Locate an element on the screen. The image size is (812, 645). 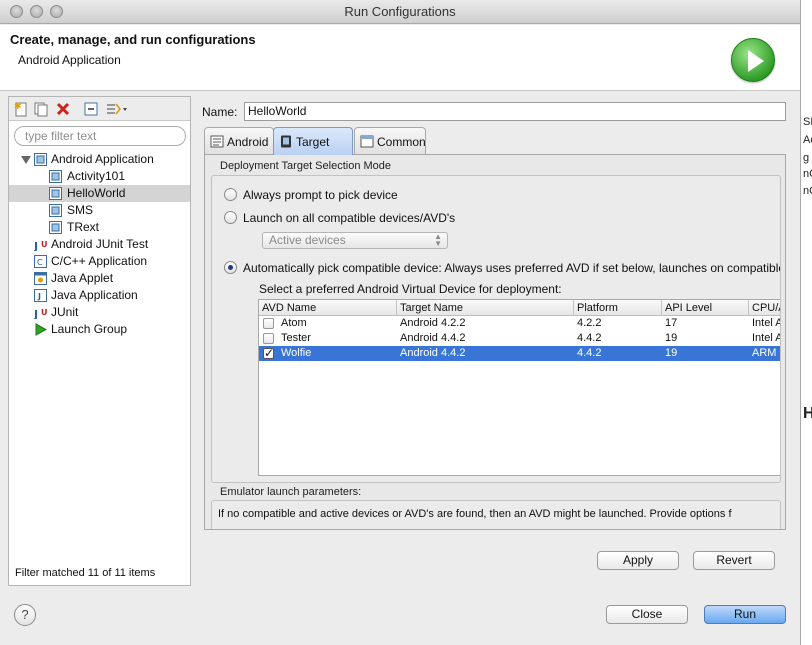
column-header-avd-name: AVD Name is located at coordinates (328, 308).